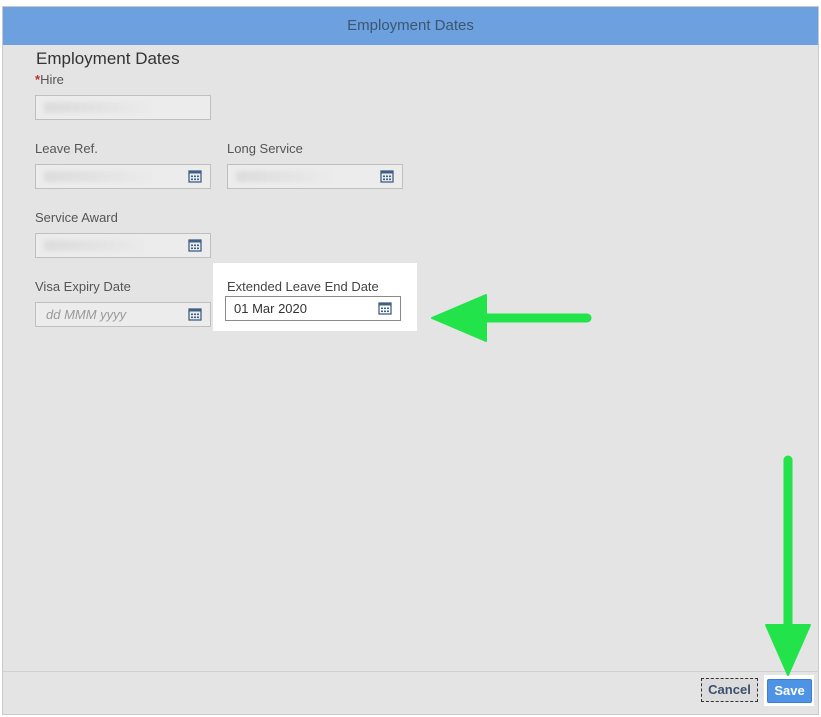  Describe the element at coordinates (410, 671) in the screenshot. I see `footer-divider` at that location.